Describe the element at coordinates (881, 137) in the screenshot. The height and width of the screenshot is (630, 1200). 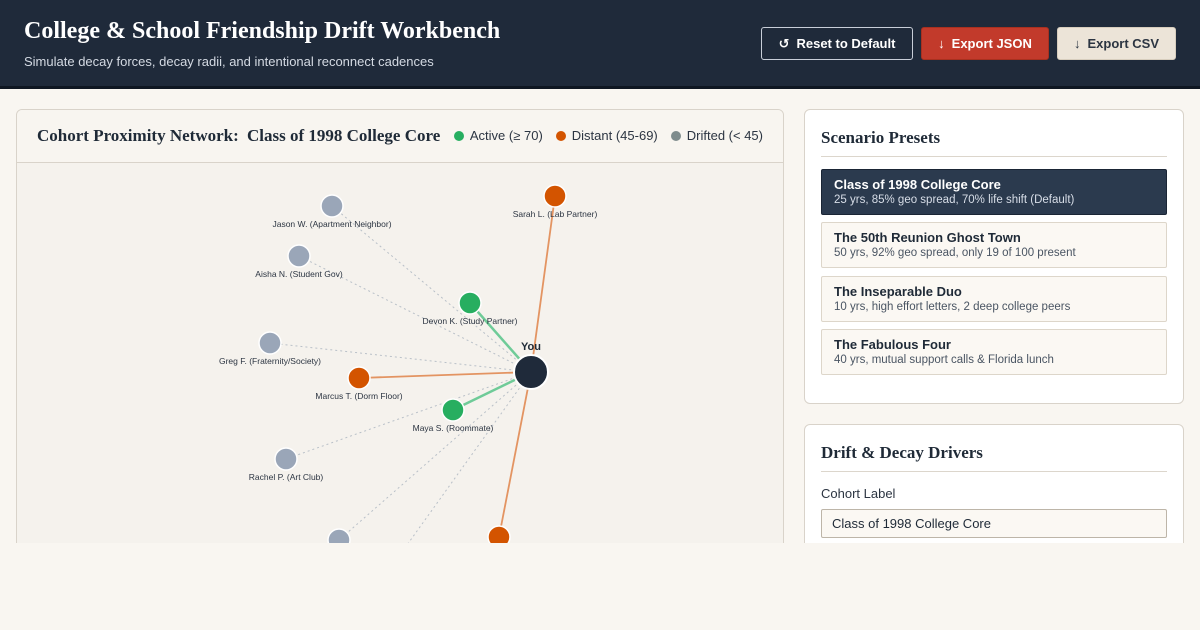
I see `scenario-presets-title: Scenario Presets` at that location.